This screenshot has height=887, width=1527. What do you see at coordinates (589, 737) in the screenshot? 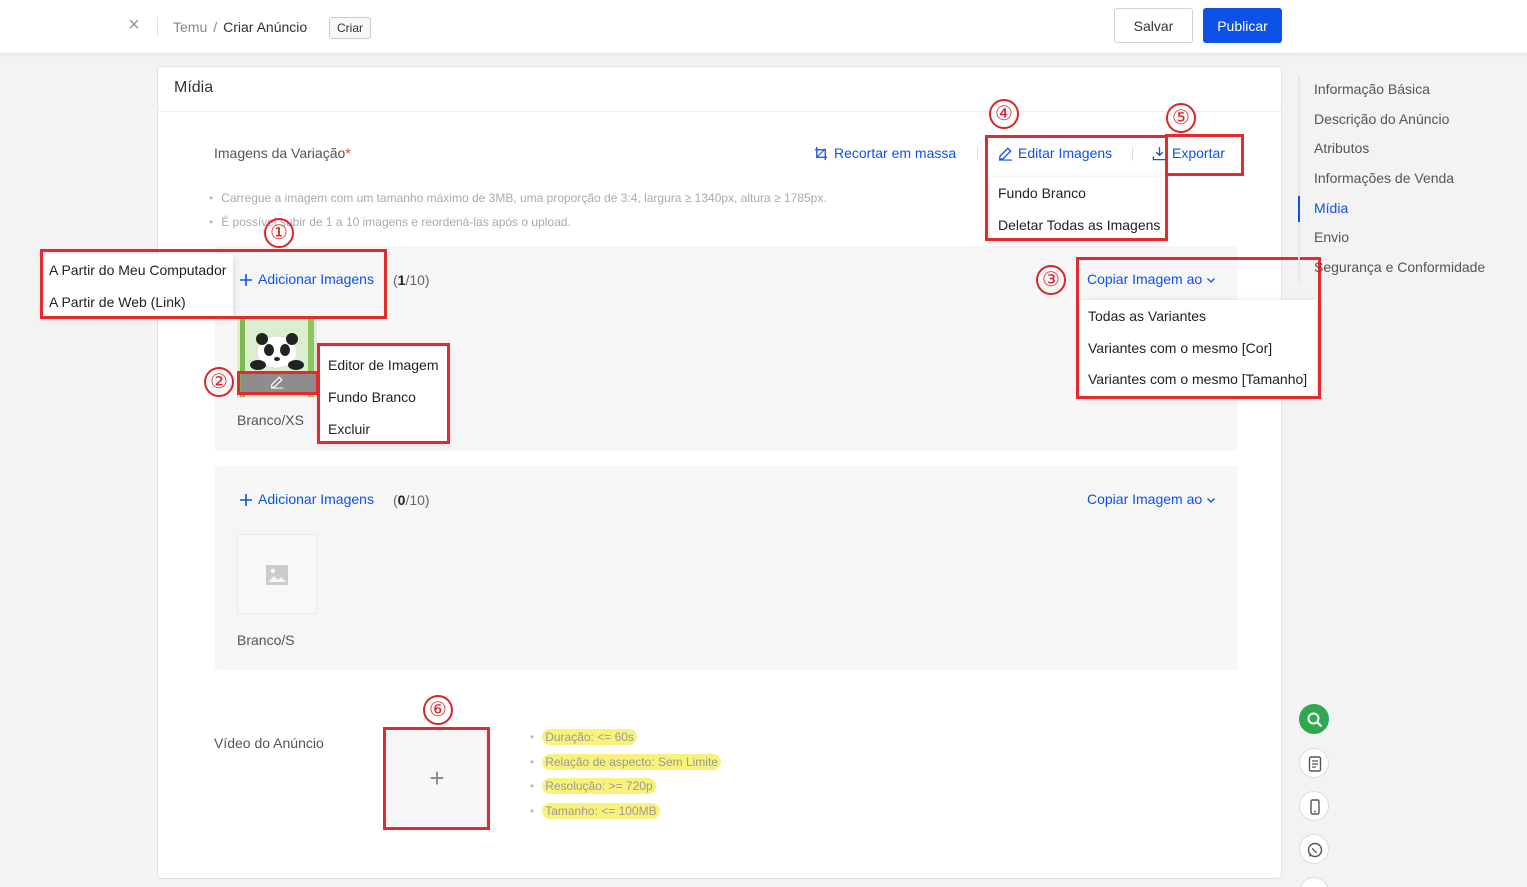
I see `video-hint-text: Duração: <= 60s` at bounding box center [589, 737].